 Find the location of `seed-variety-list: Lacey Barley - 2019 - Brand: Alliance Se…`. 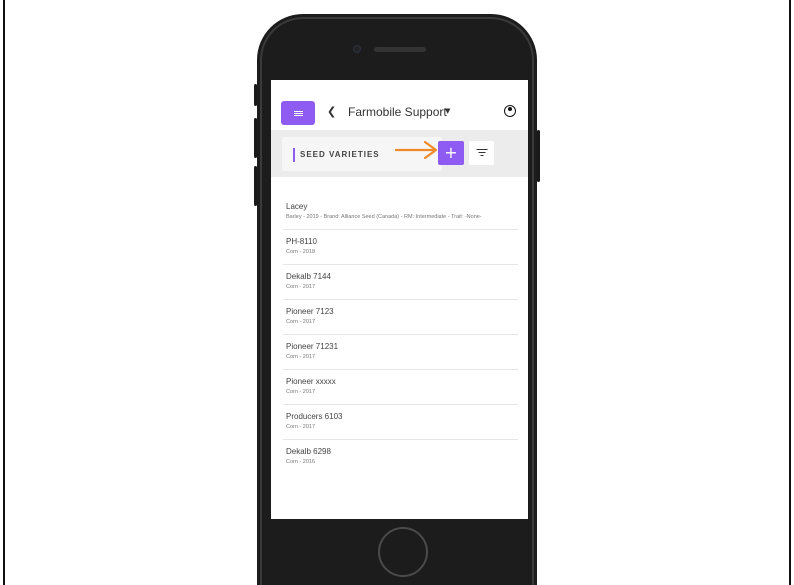

seed-variety-list: Lacey Barley - 2019 - Brand: Alliance Se… is located at coordinates (400, 334).